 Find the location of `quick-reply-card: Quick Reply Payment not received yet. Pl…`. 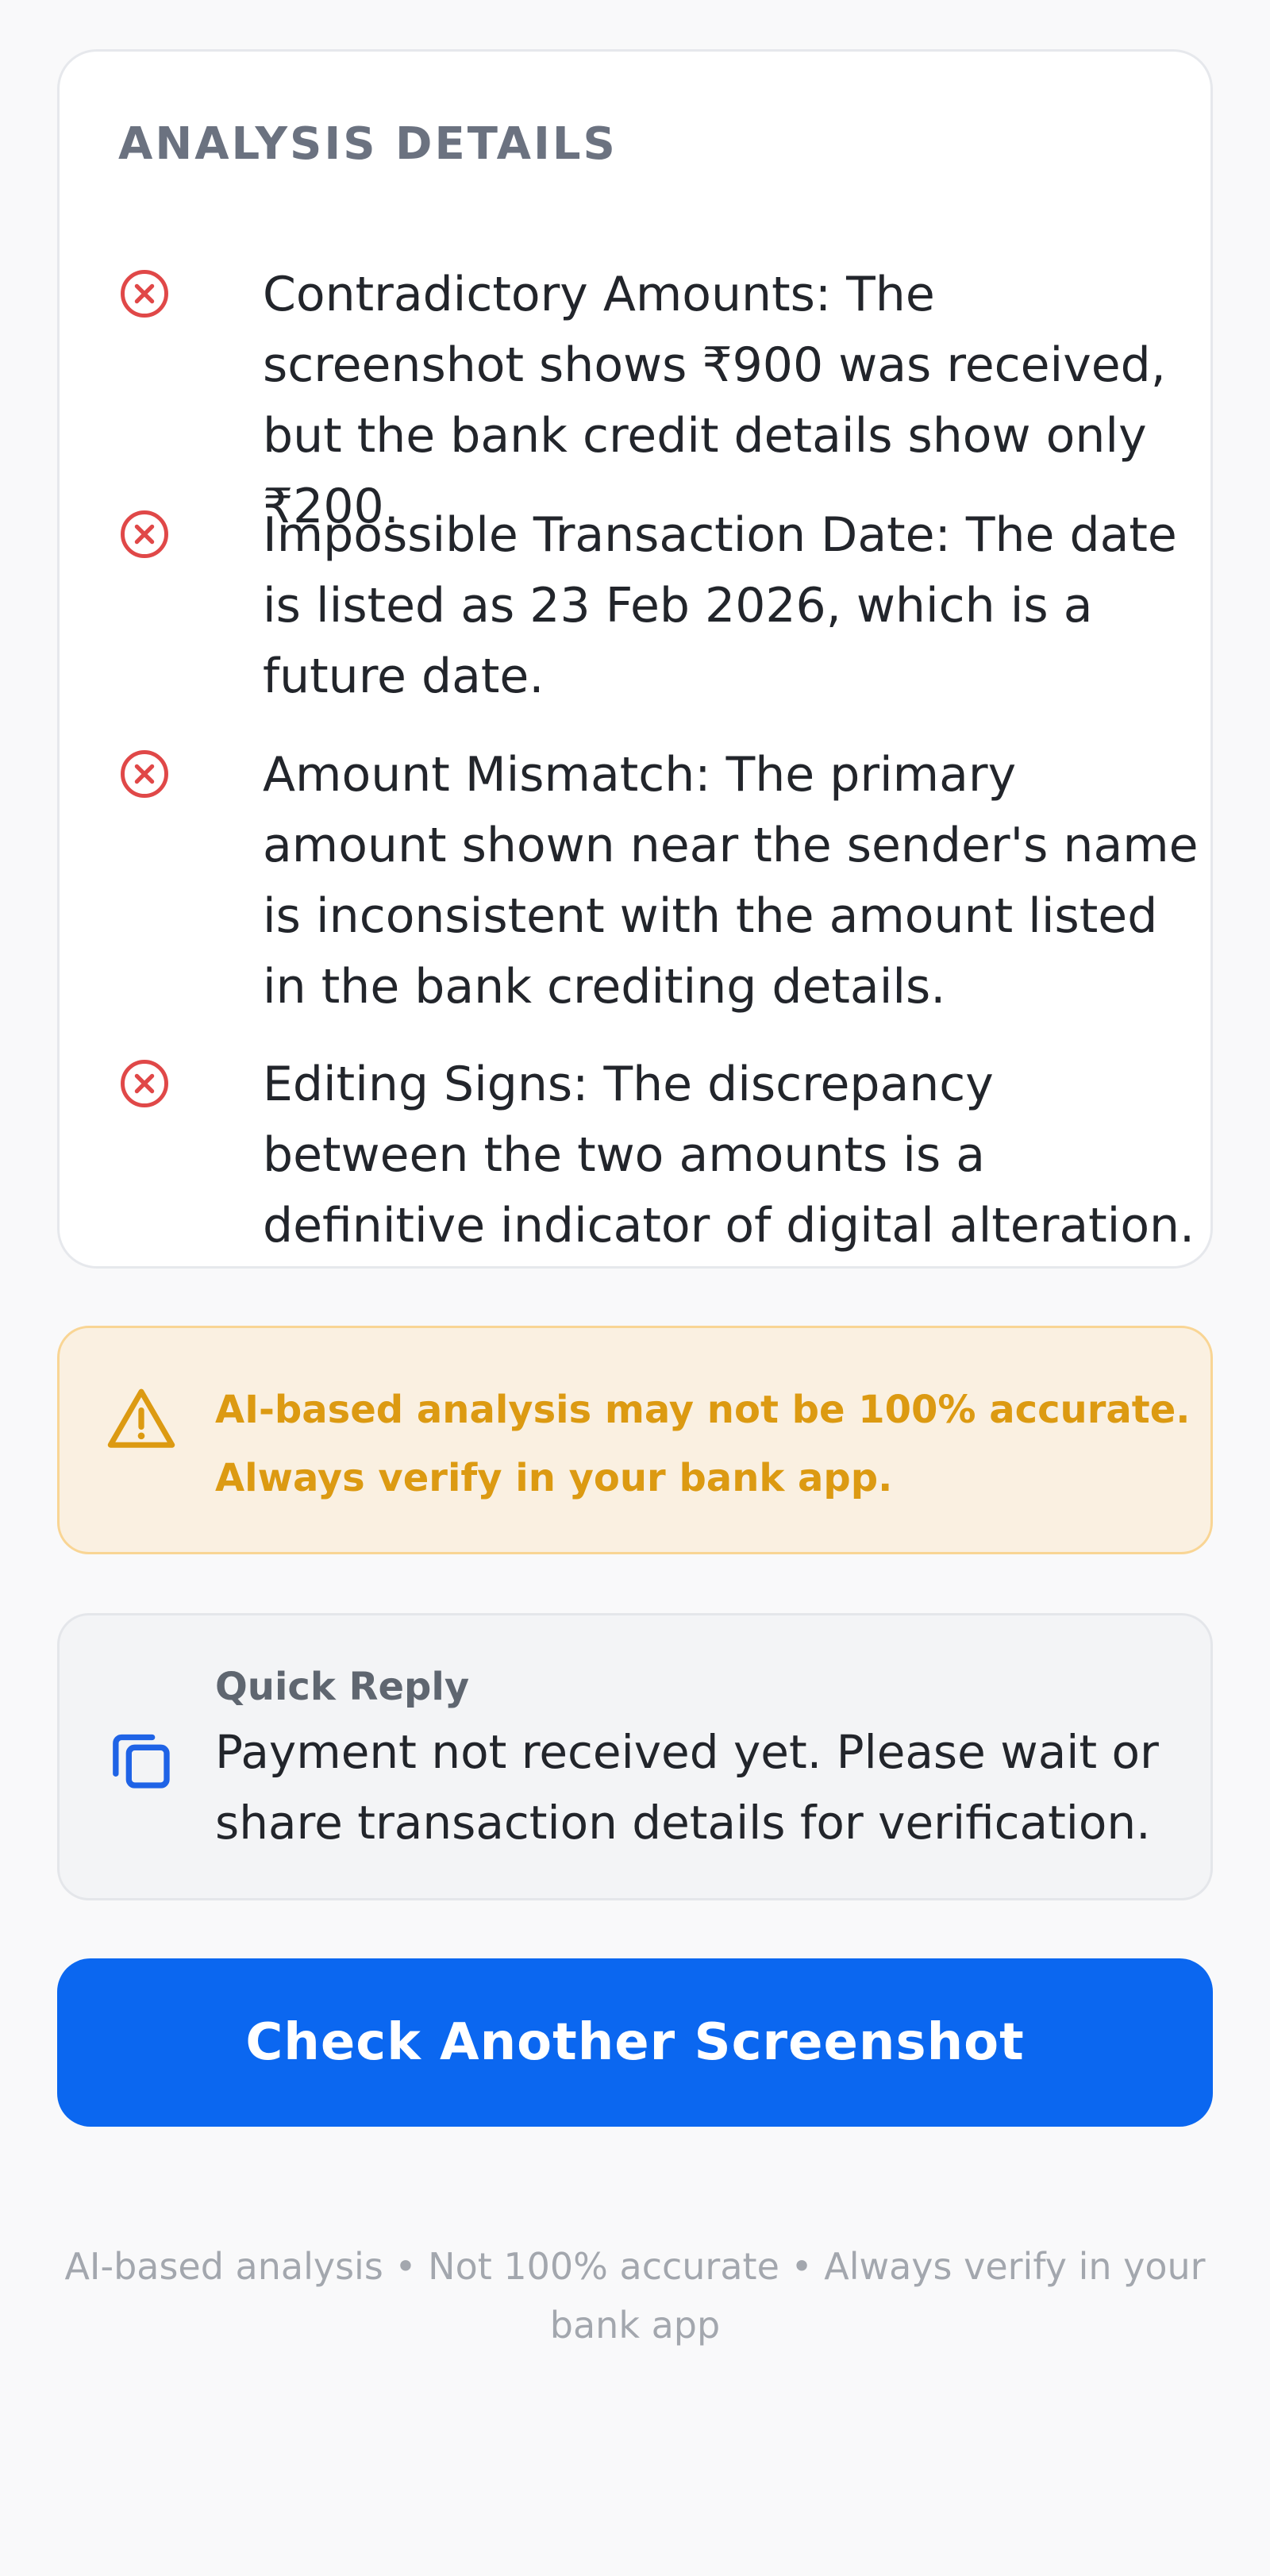

quick-reply-card: Quick Reply Payment not received yet. Pl… is located at coordinates (635, 1756).